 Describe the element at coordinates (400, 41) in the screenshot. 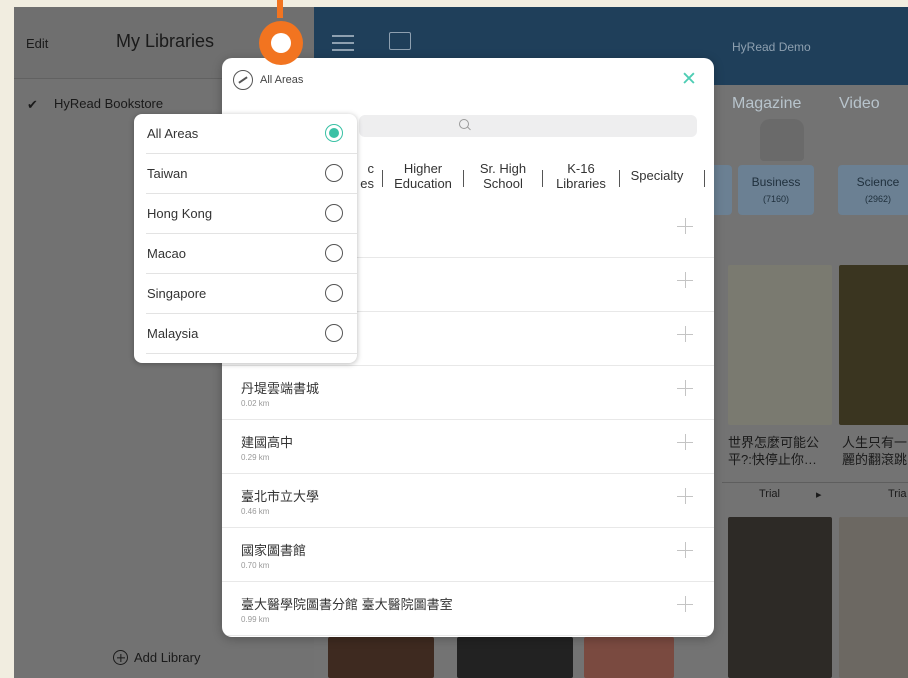

I see `member-card-icon` at that location.